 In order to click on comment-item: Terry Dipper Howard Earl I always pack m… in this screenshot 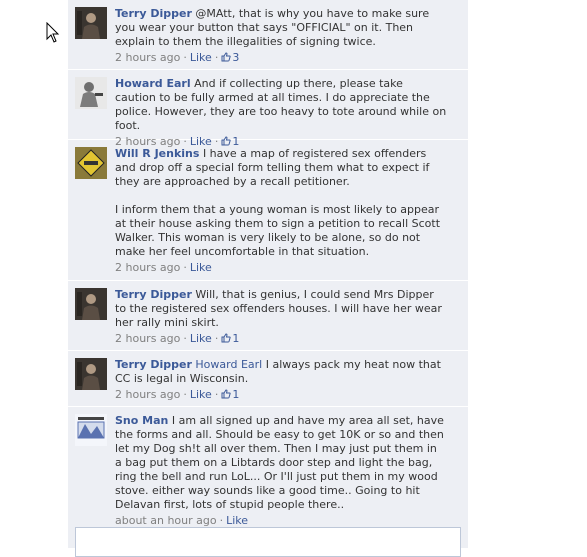, I will do `click(268, 379)`.